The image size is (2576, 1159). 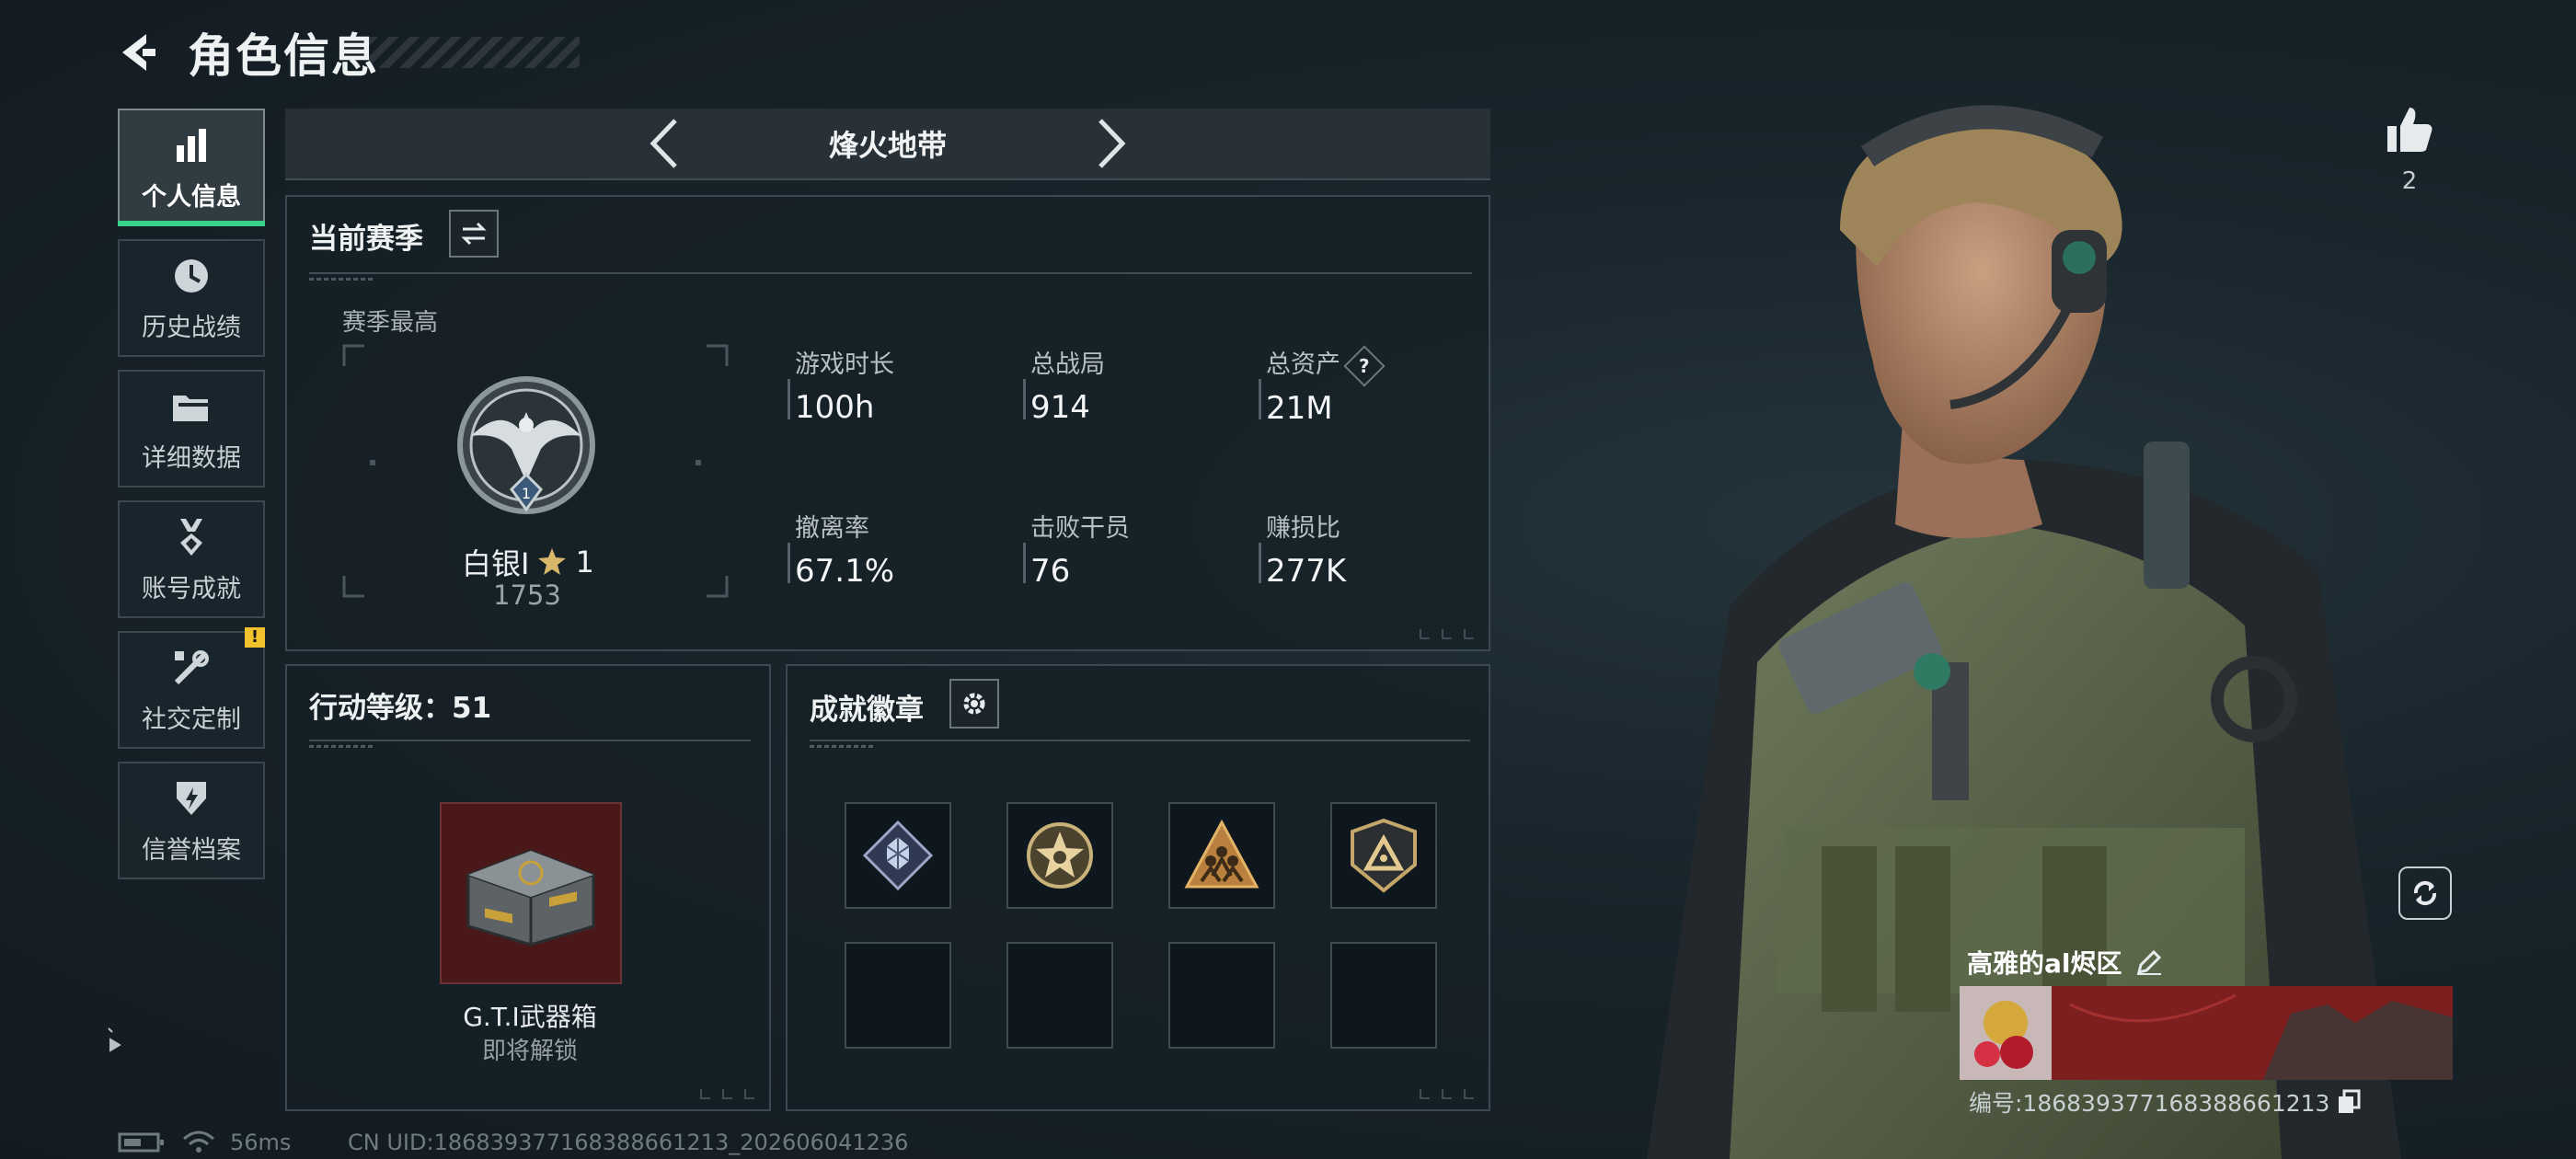 I want to click on player-name-row: 高雅的al烬区, so click(x=2065, y=962).